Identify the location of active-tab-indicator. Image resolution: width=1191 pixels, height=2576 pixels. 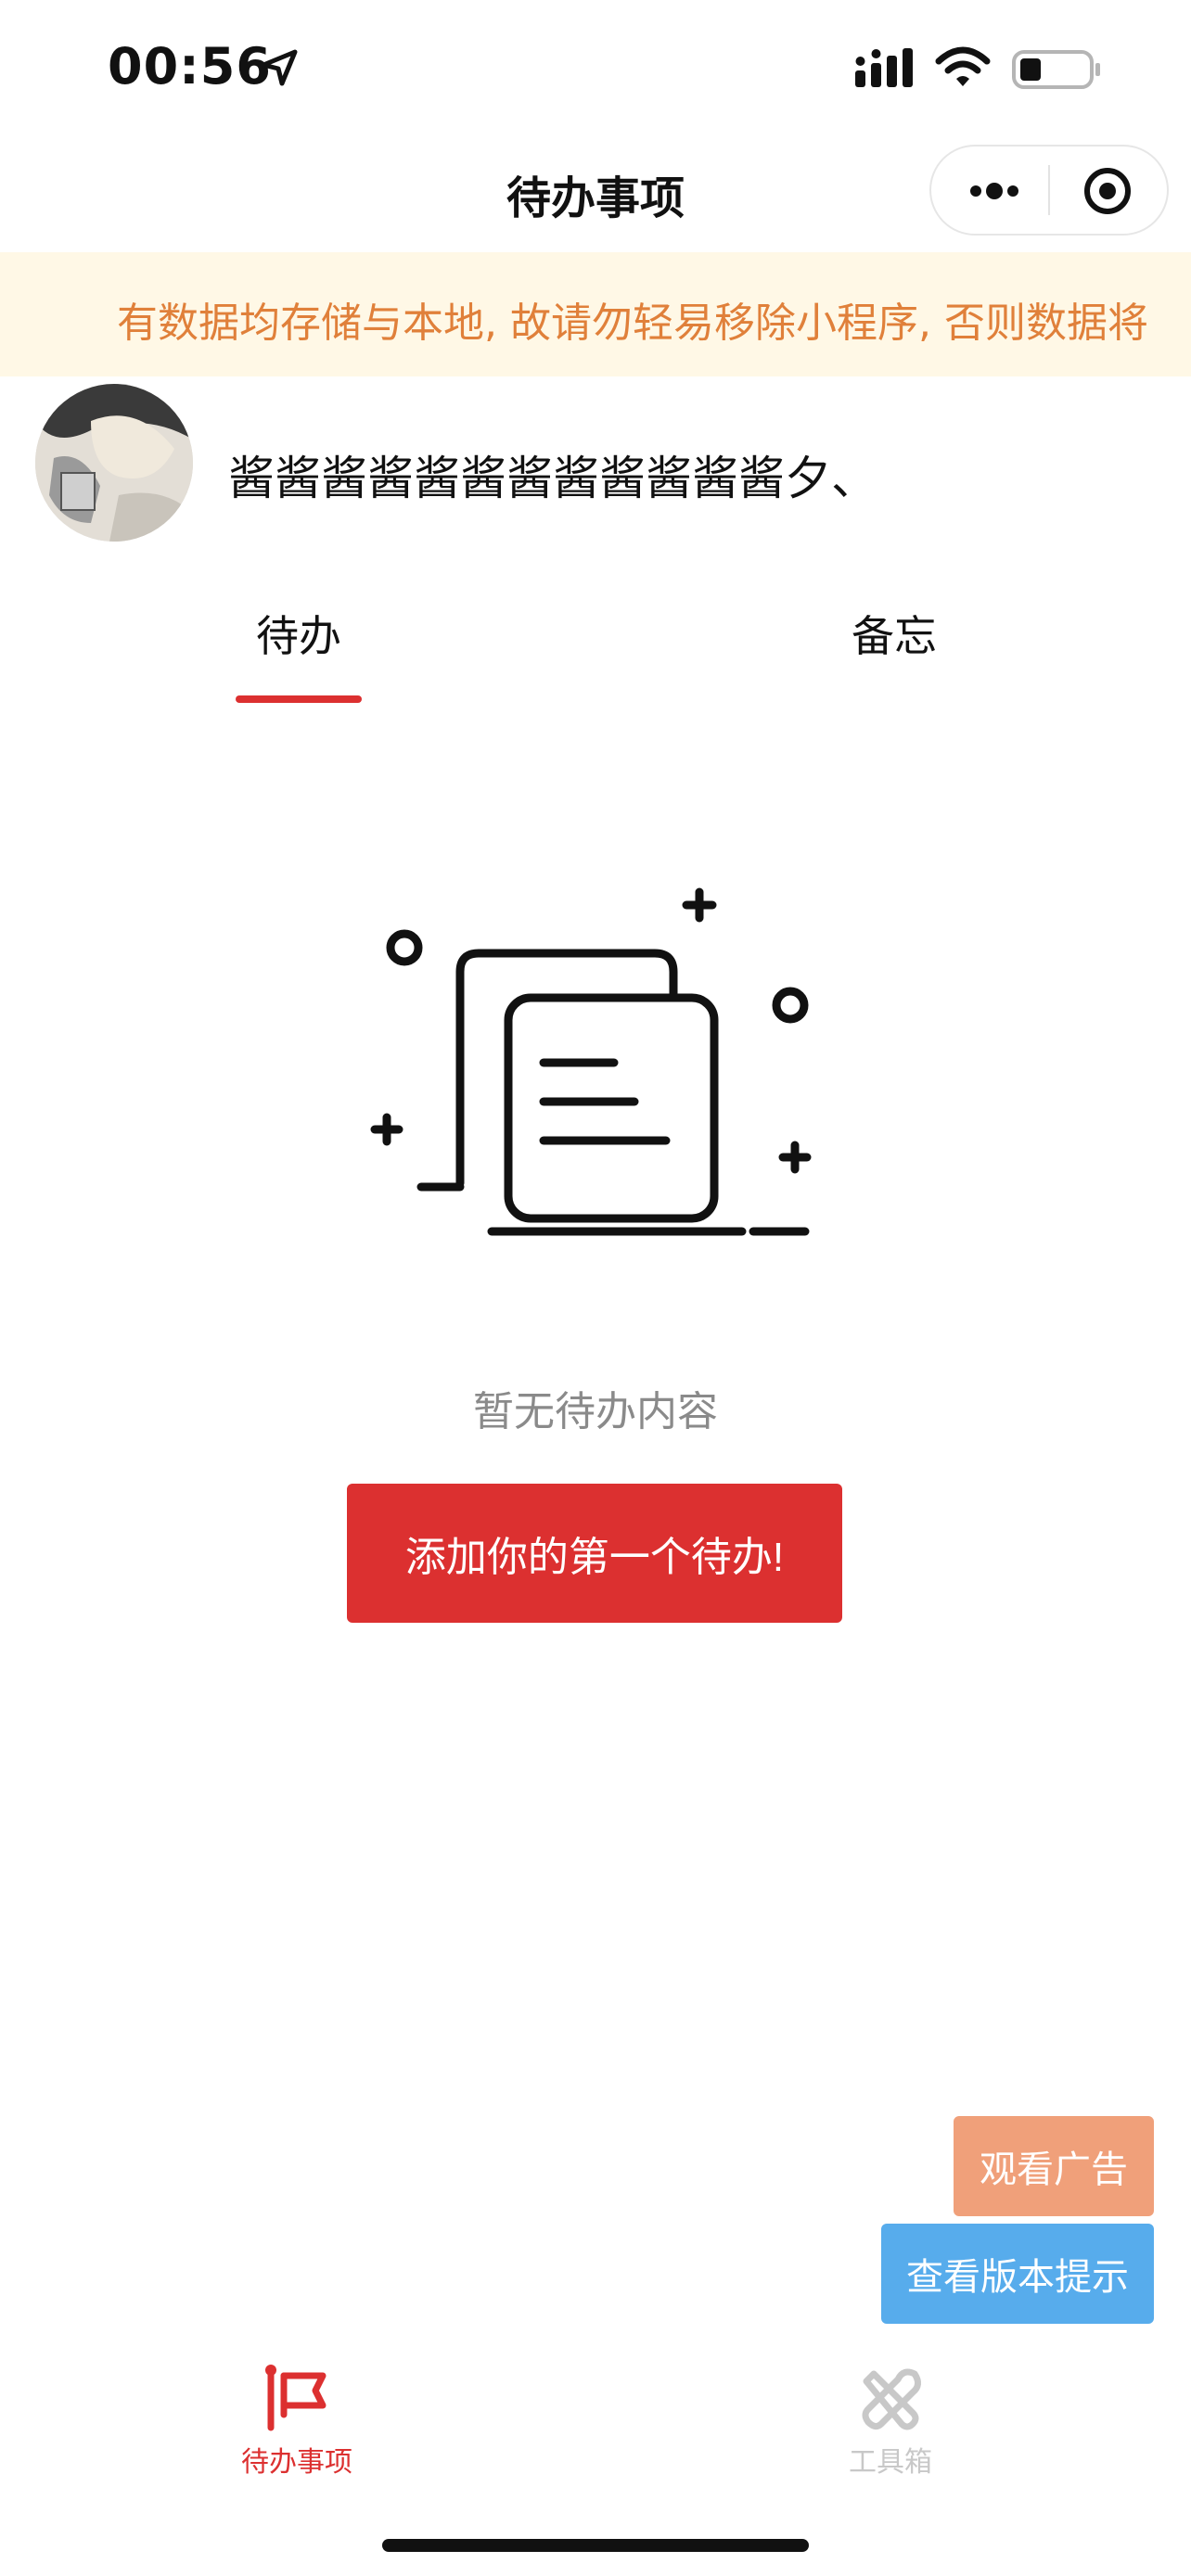
(299, 699).